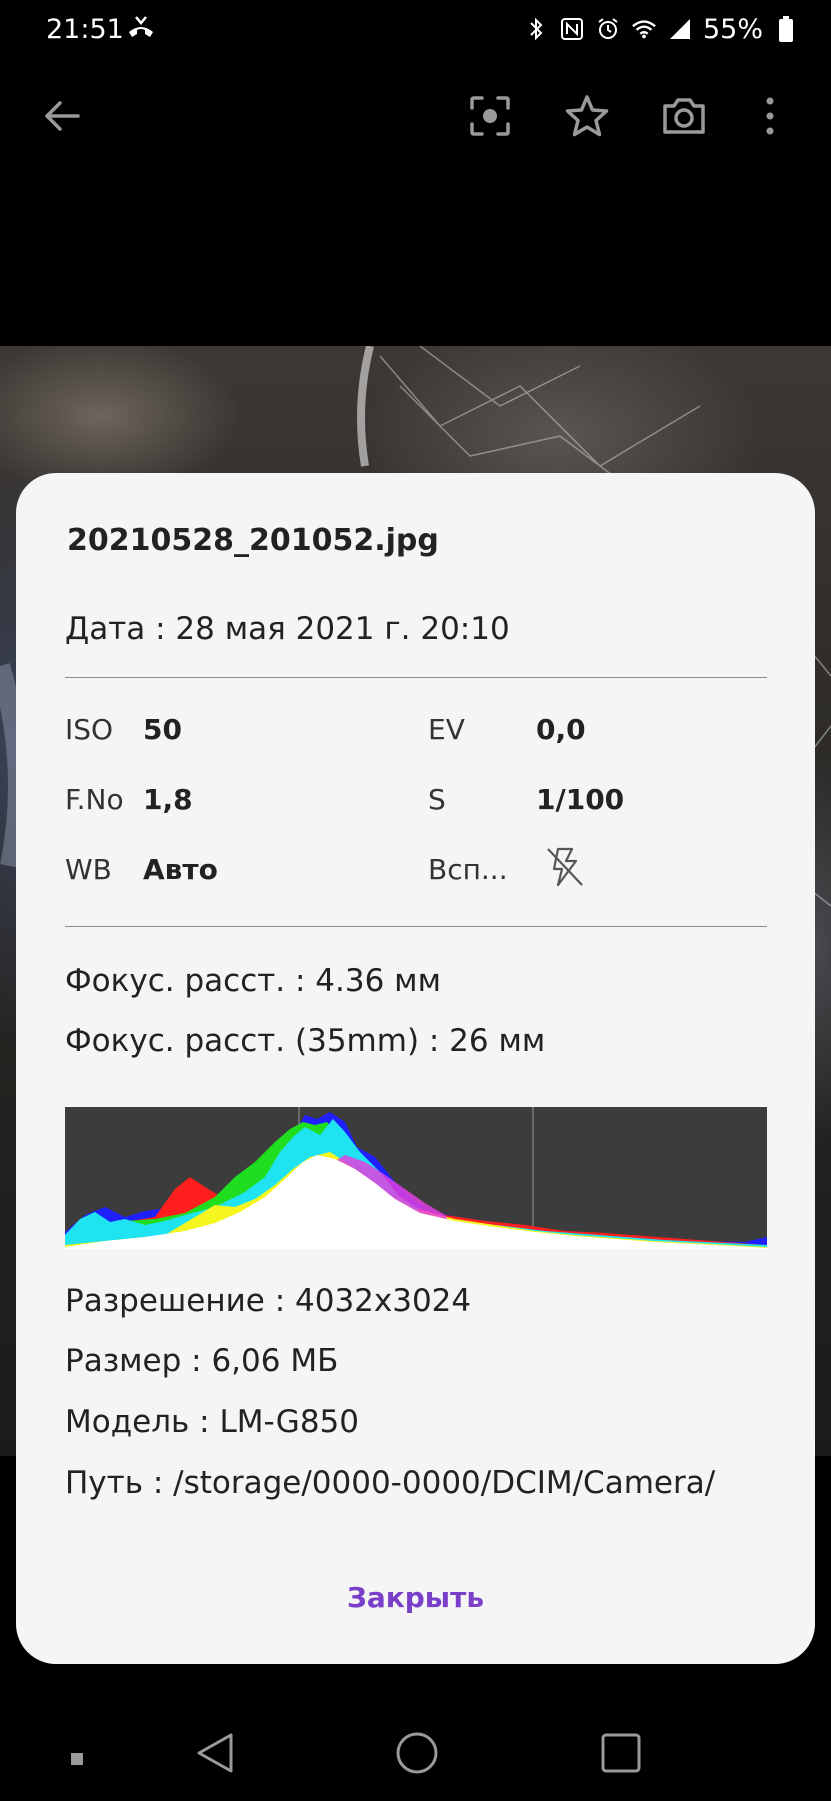 This screenshot has height=1801, width=831. I want to click on more-options-button, so click(770, 118).